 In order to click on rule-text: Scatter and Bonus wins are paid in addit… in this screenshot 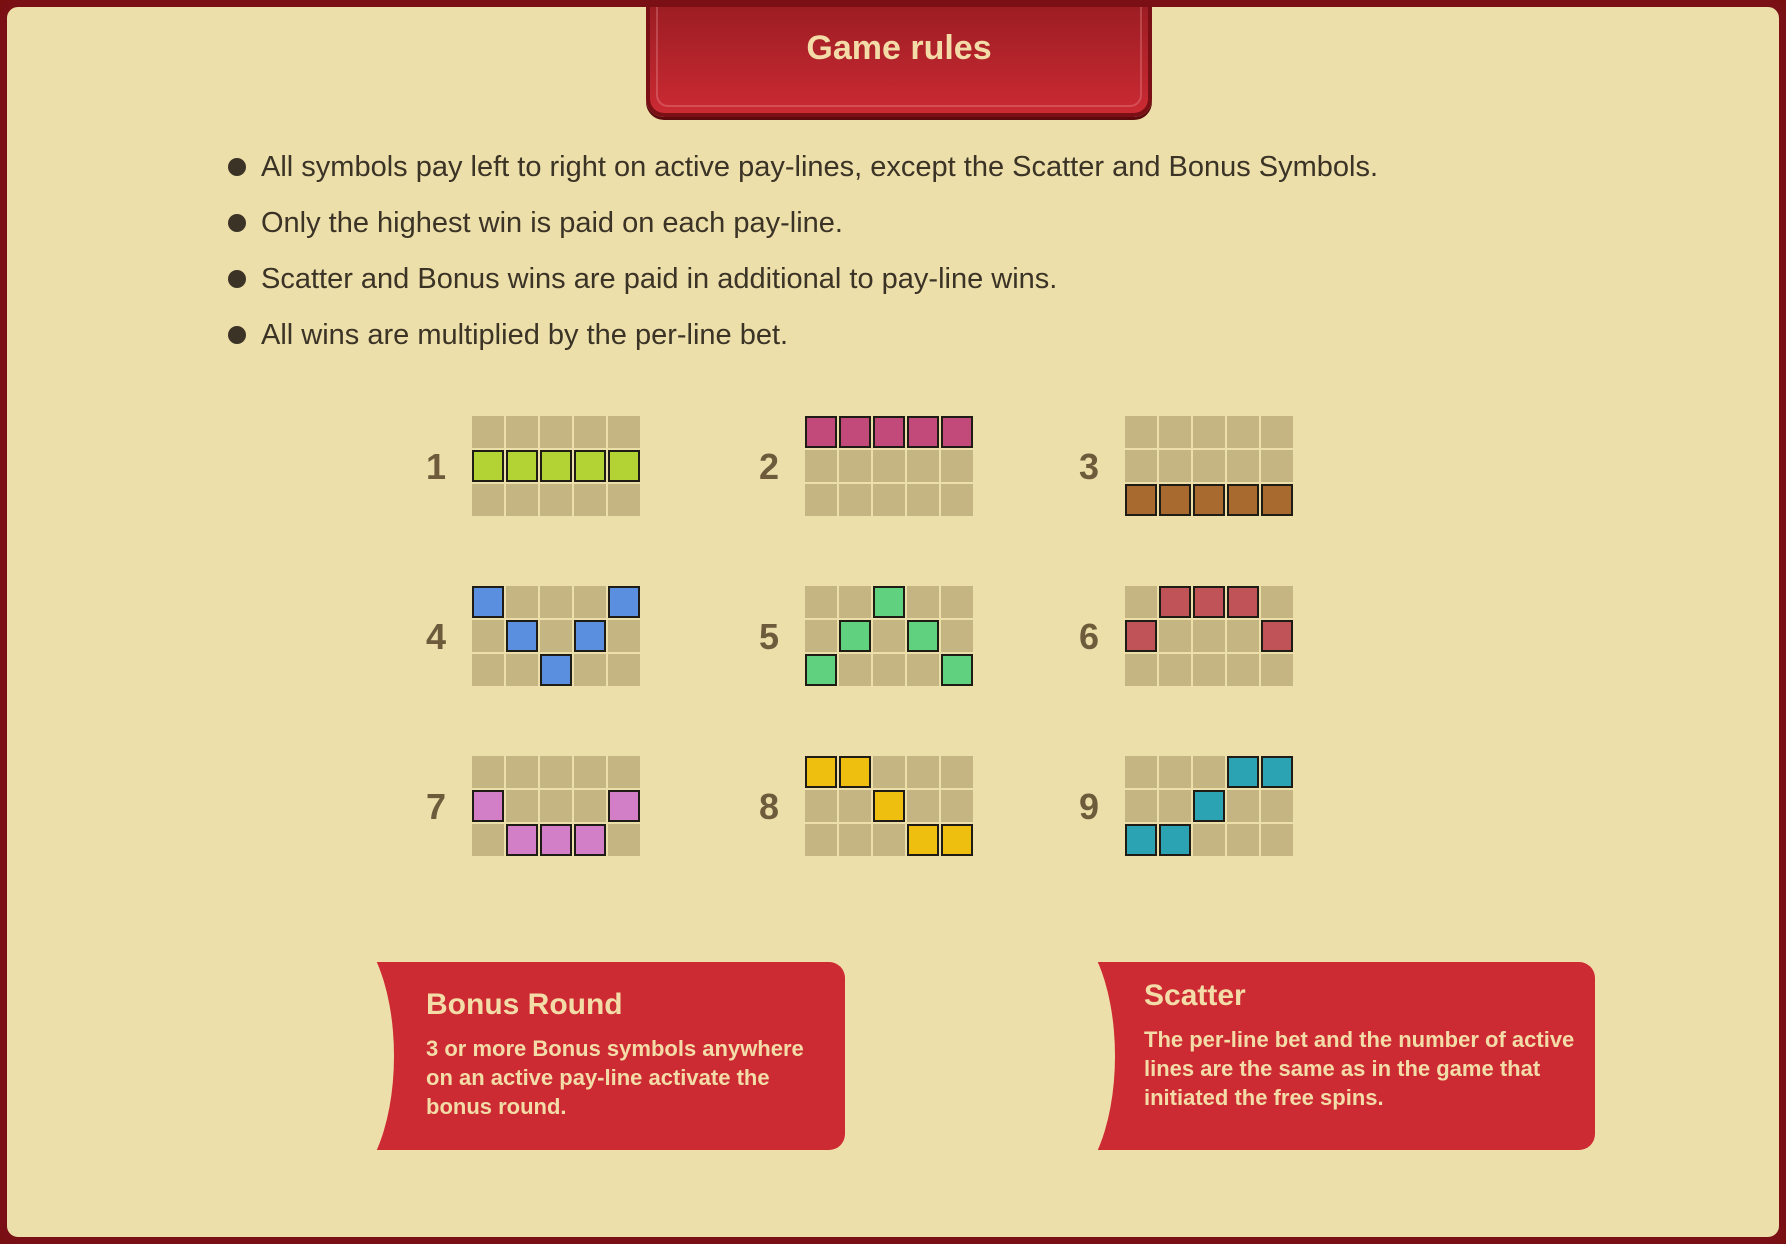, I will do `click(659, 279)`.